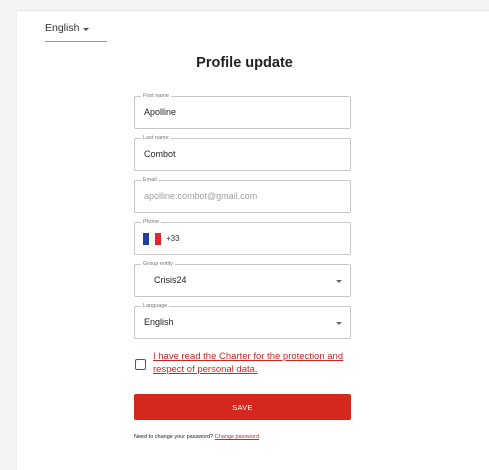 This screenshot has width=489, height=470. What do you see at coordinates (242, 407) in the screenshot?
I see `save-button: SAVE` at bounding box center [242, 407].